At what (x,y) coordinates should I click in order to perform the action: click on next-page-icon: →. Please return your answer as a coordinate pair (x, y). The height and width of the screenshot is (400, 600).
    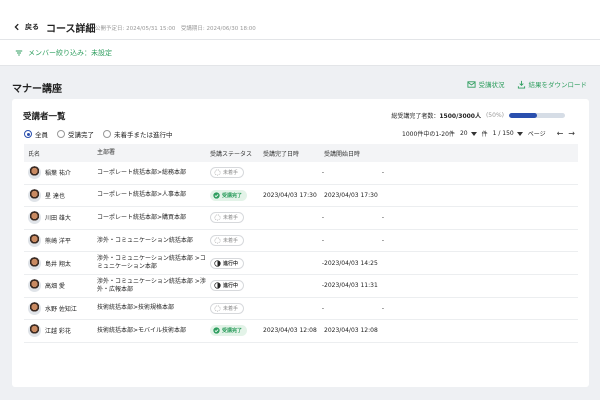
    Looking at the image, I should click on (571, 133).